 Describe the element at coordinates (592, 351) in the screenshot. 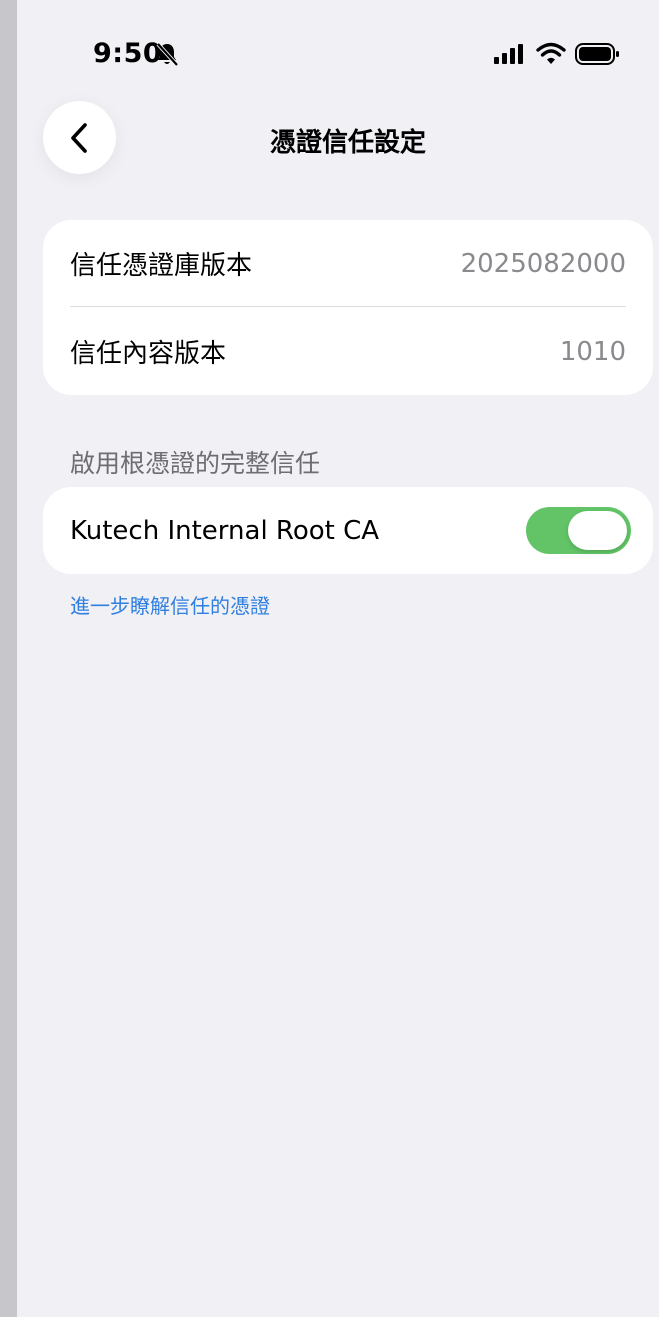

I see `row-value: 1010` at that location.